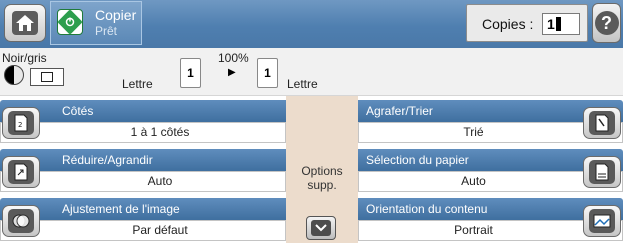  I want to click on target-count-box: 1, so click(267, 73).